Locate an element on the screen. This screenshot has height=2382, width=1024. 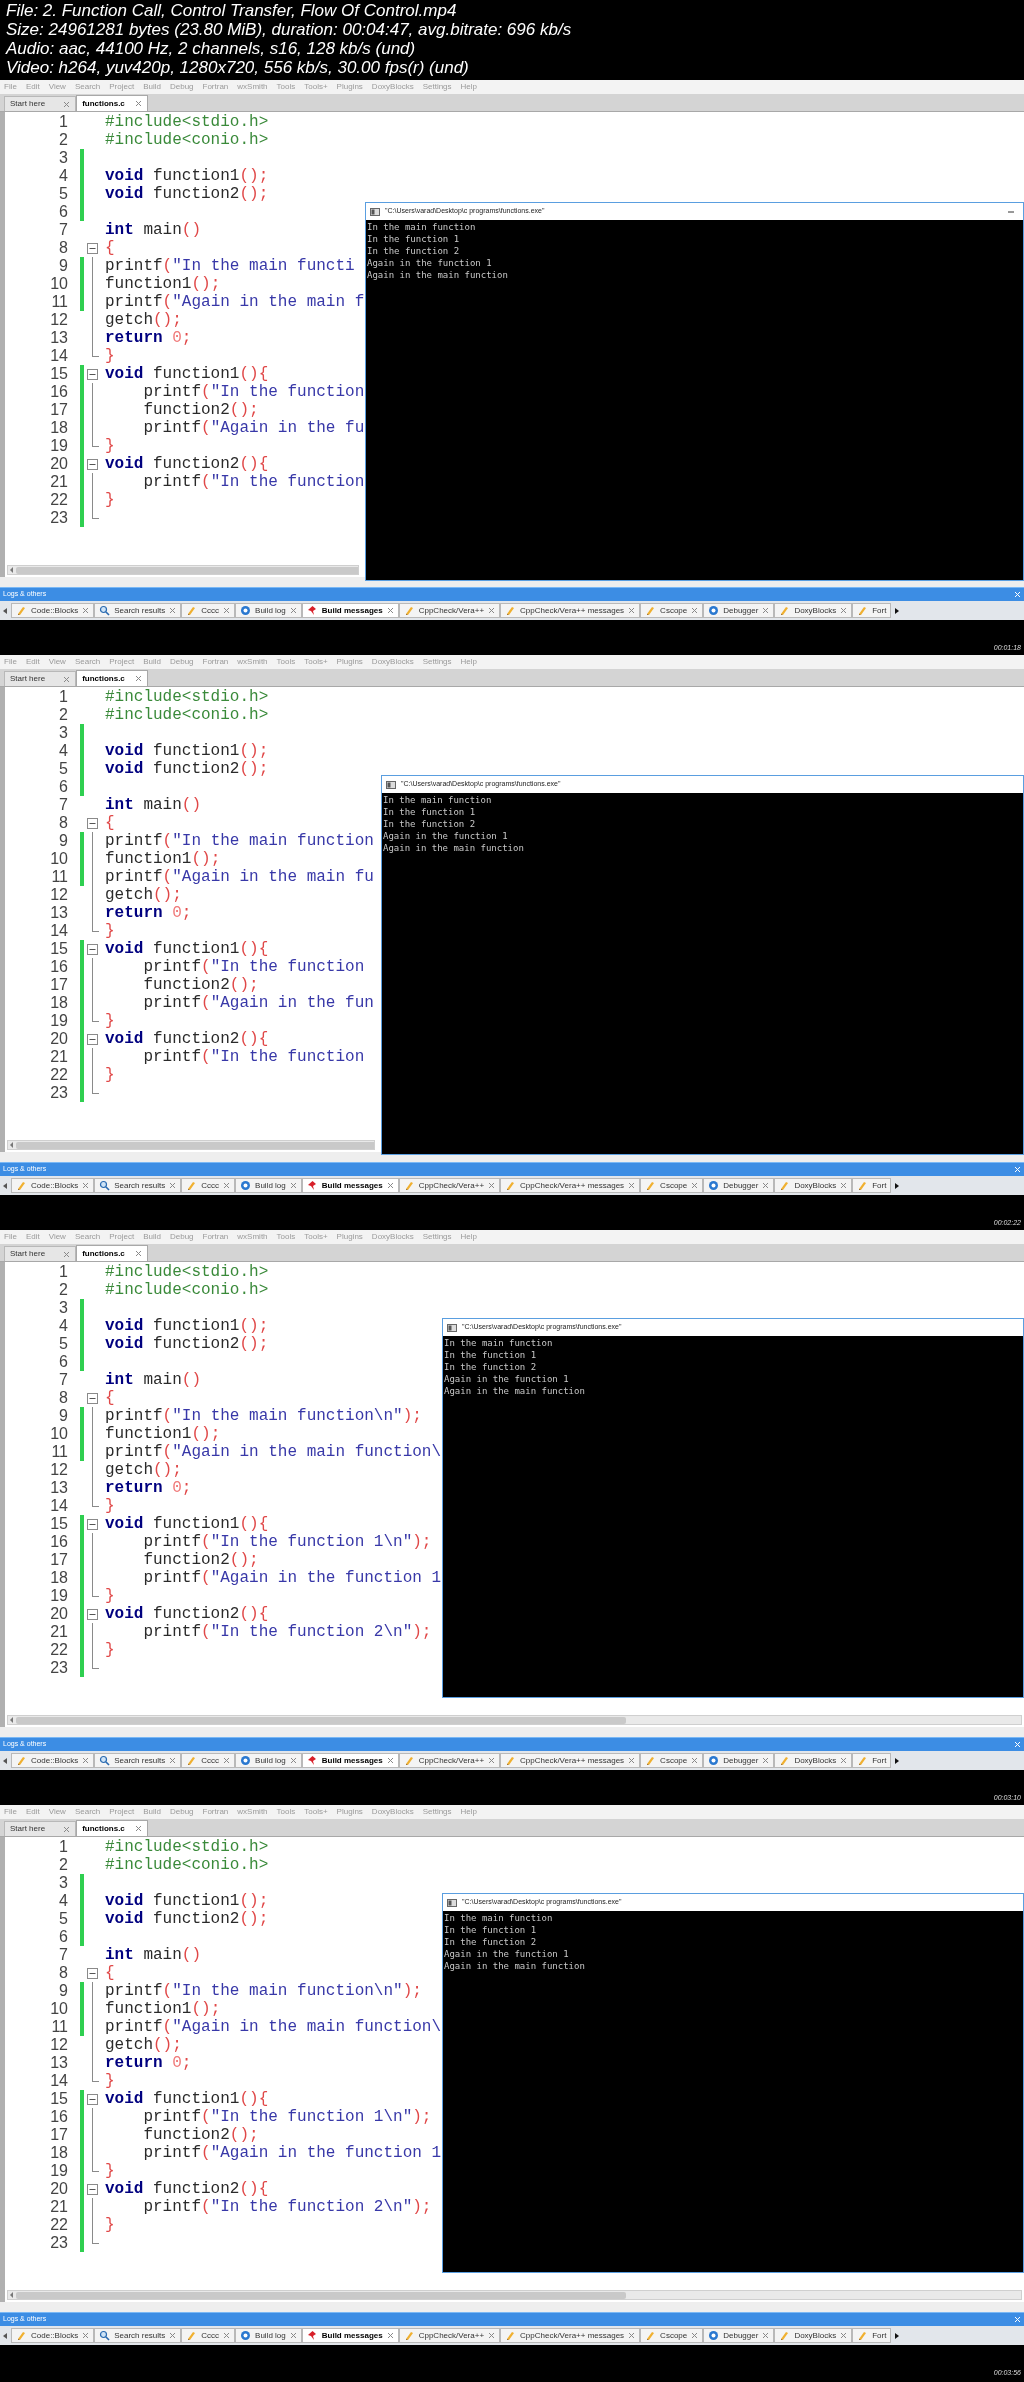
panel-tab: Cscope is located at coordinates (672, 1185).